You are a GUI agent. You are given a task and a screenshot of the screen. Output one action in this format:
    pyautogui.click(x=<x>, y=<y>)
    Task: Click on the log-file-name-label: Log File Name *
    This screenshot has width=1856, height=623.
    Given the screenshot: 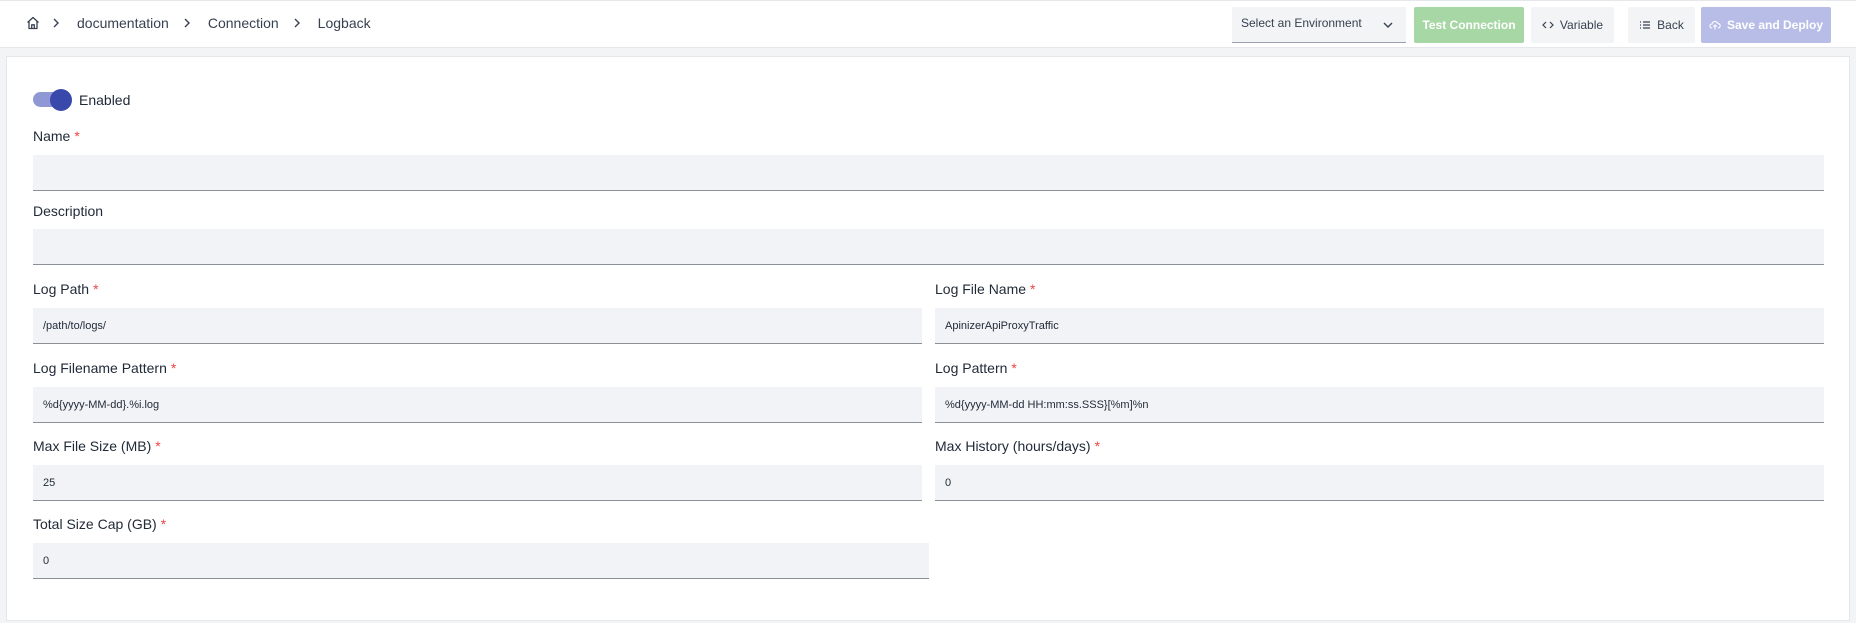 What is the action you would take?
    pyautogui.click(x=985, y=289)
    